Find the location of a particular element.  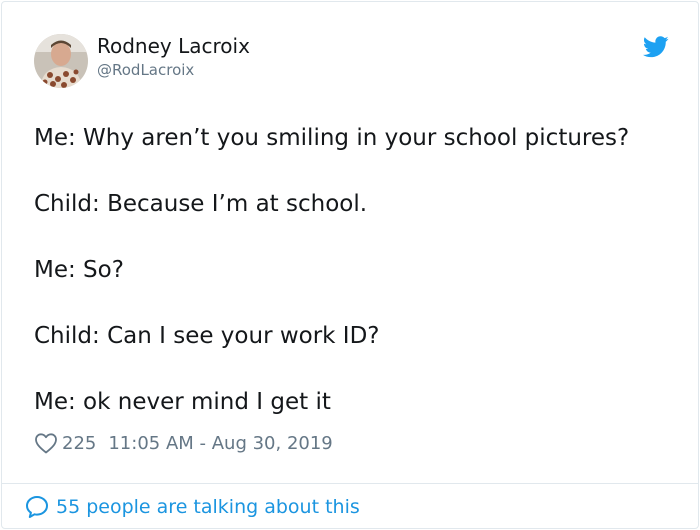

author-display-name: Rodney Lacroix is located at coordinates (173, 46).